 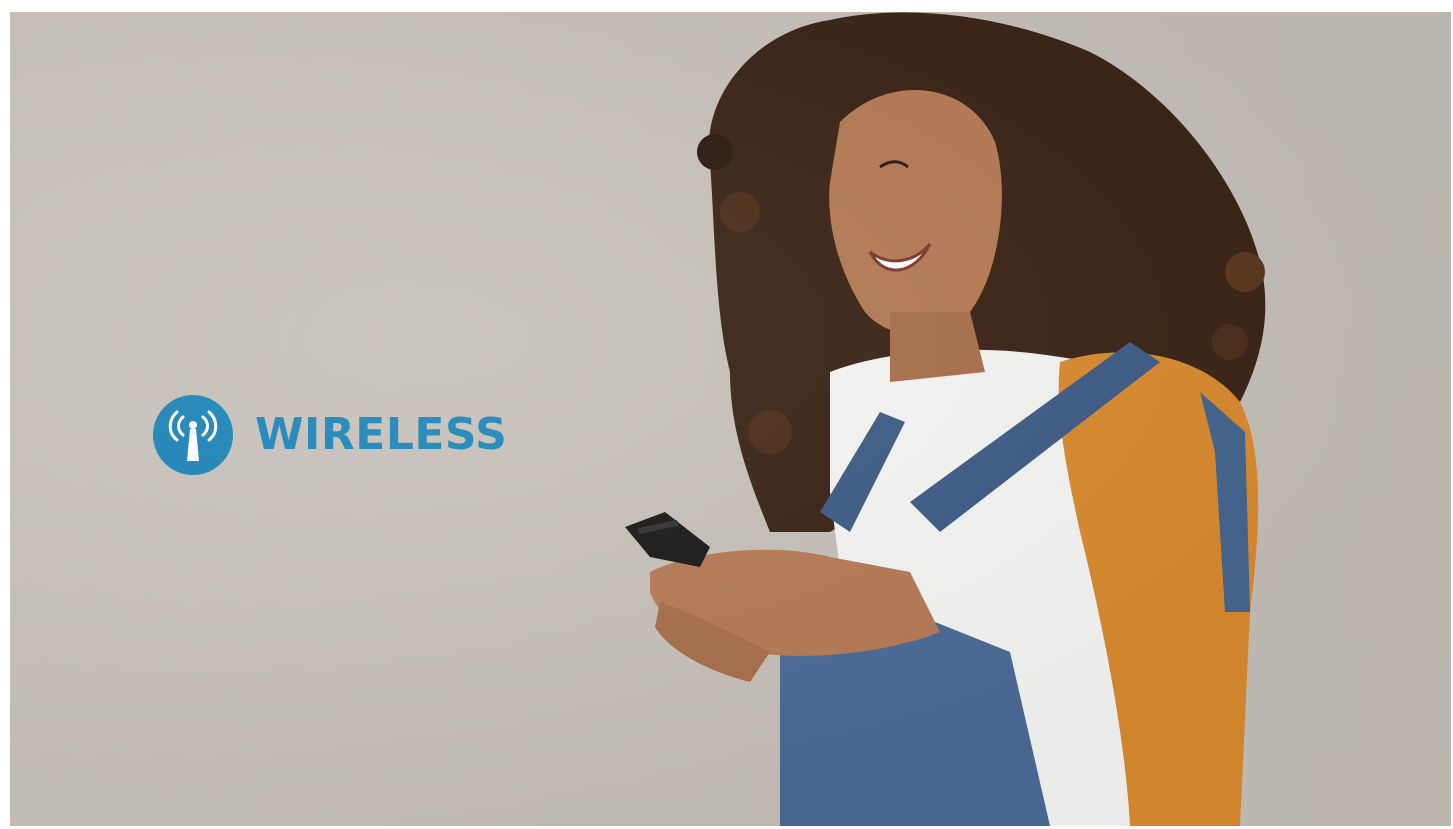 What do you see at coordinates (667, 539) in the screenshot?
I see `smartphone` at bounding box center [667, 539].